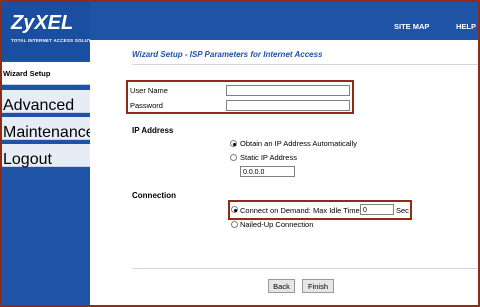  Describe the element at coordinates (281, 286) in the screenshot. I see `back-button: Back` at that location.